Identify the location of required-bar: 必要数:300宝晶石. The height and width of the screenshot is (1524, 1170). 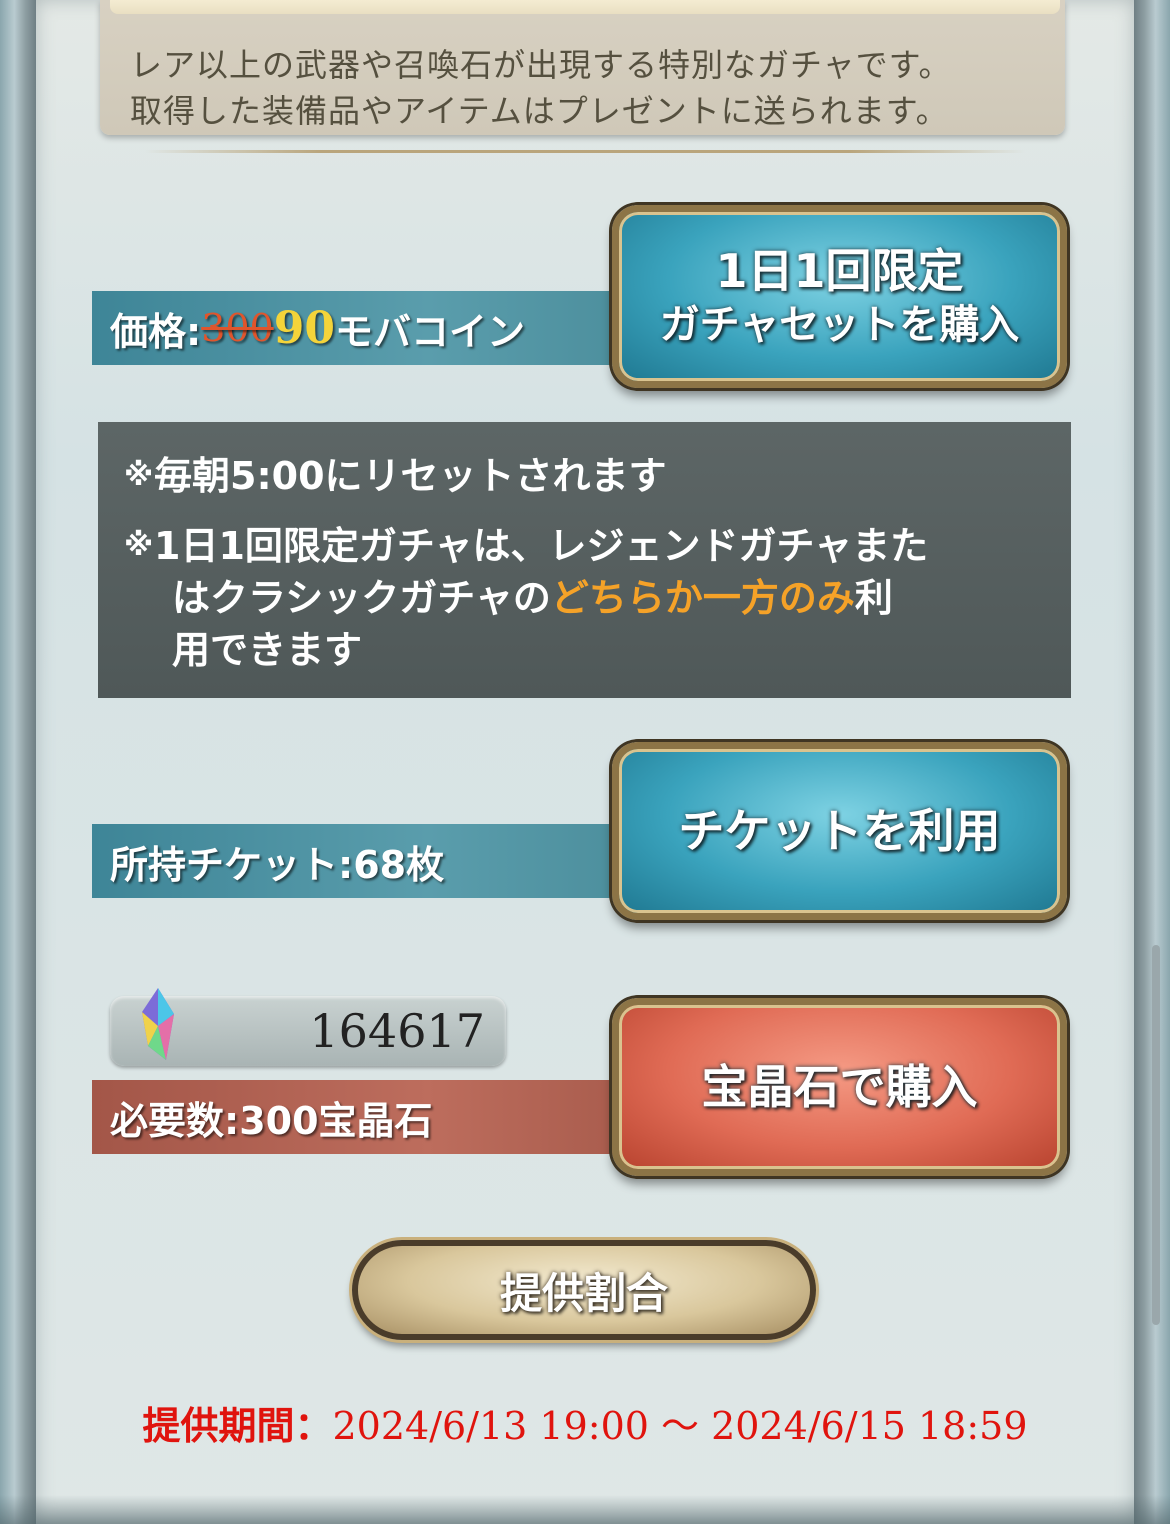
(372, 1117).